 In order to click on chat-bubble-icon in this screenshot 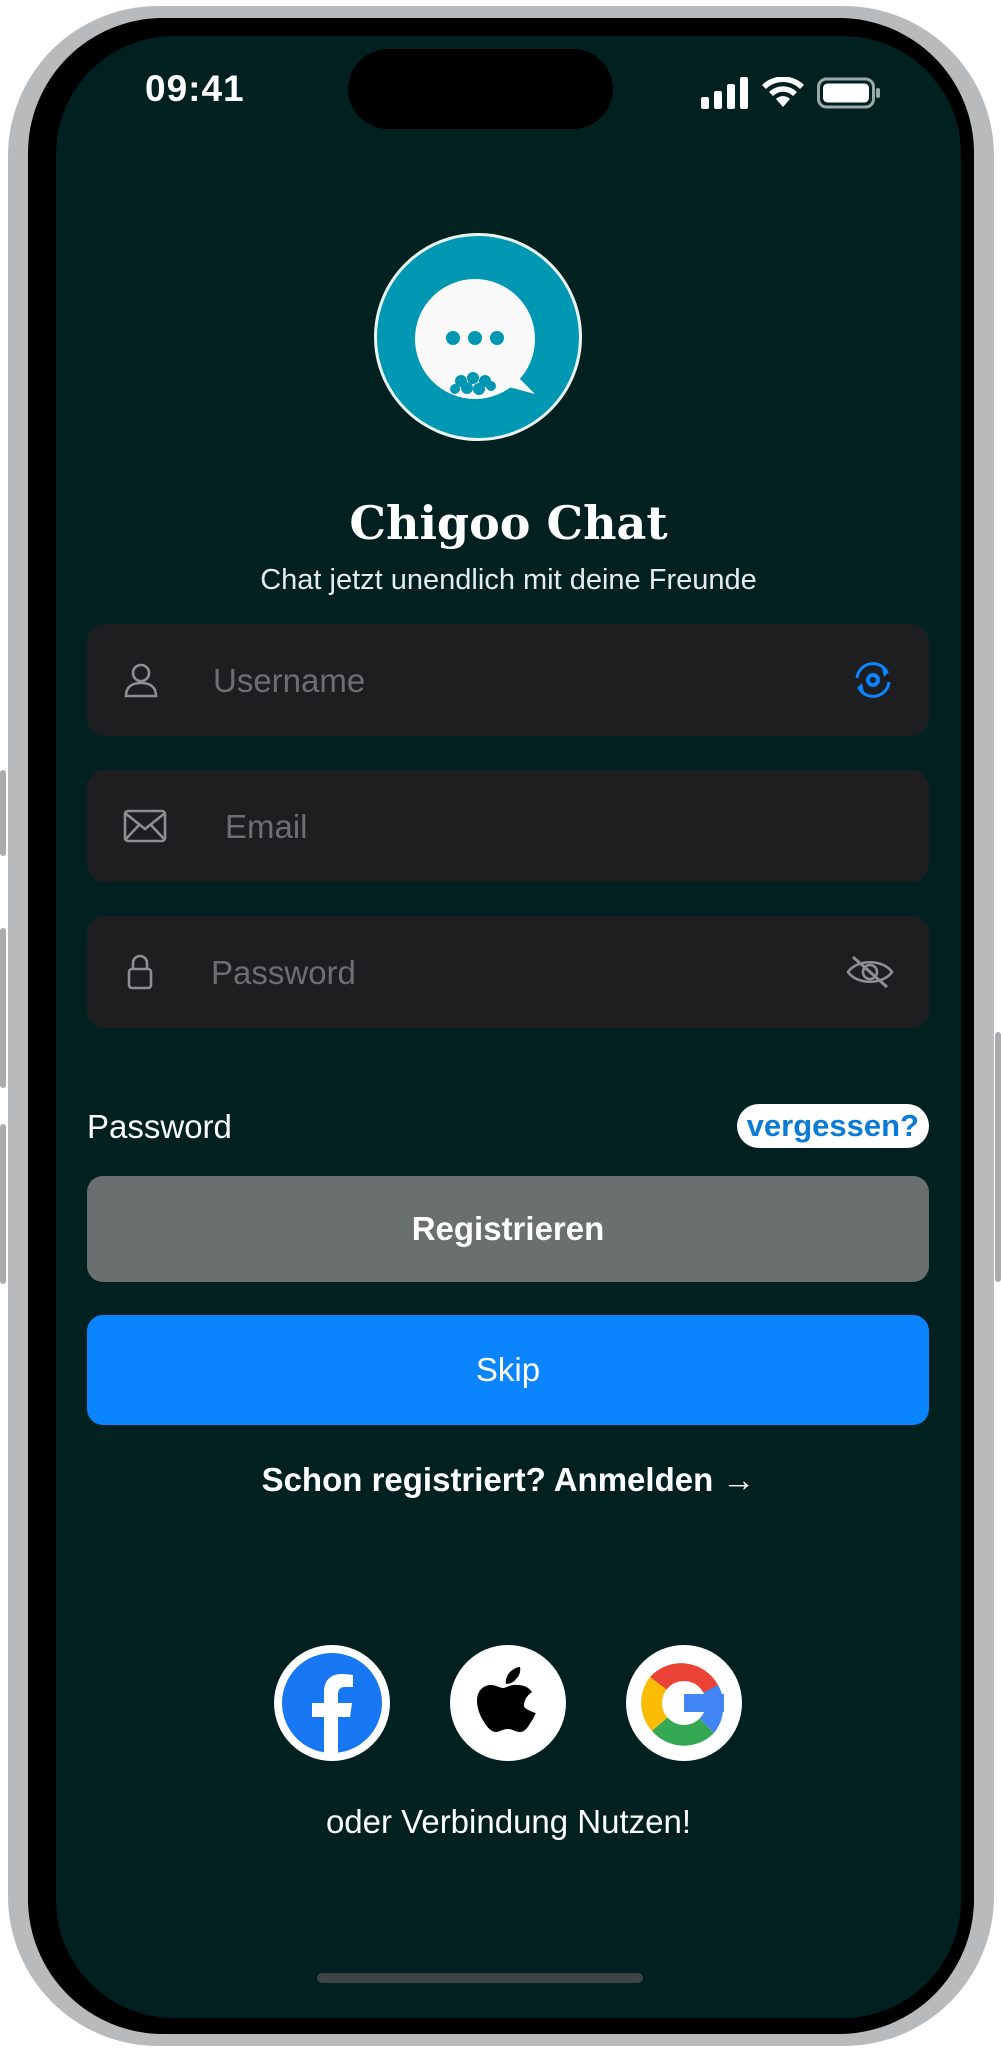, I will do `click(475, 339)`.